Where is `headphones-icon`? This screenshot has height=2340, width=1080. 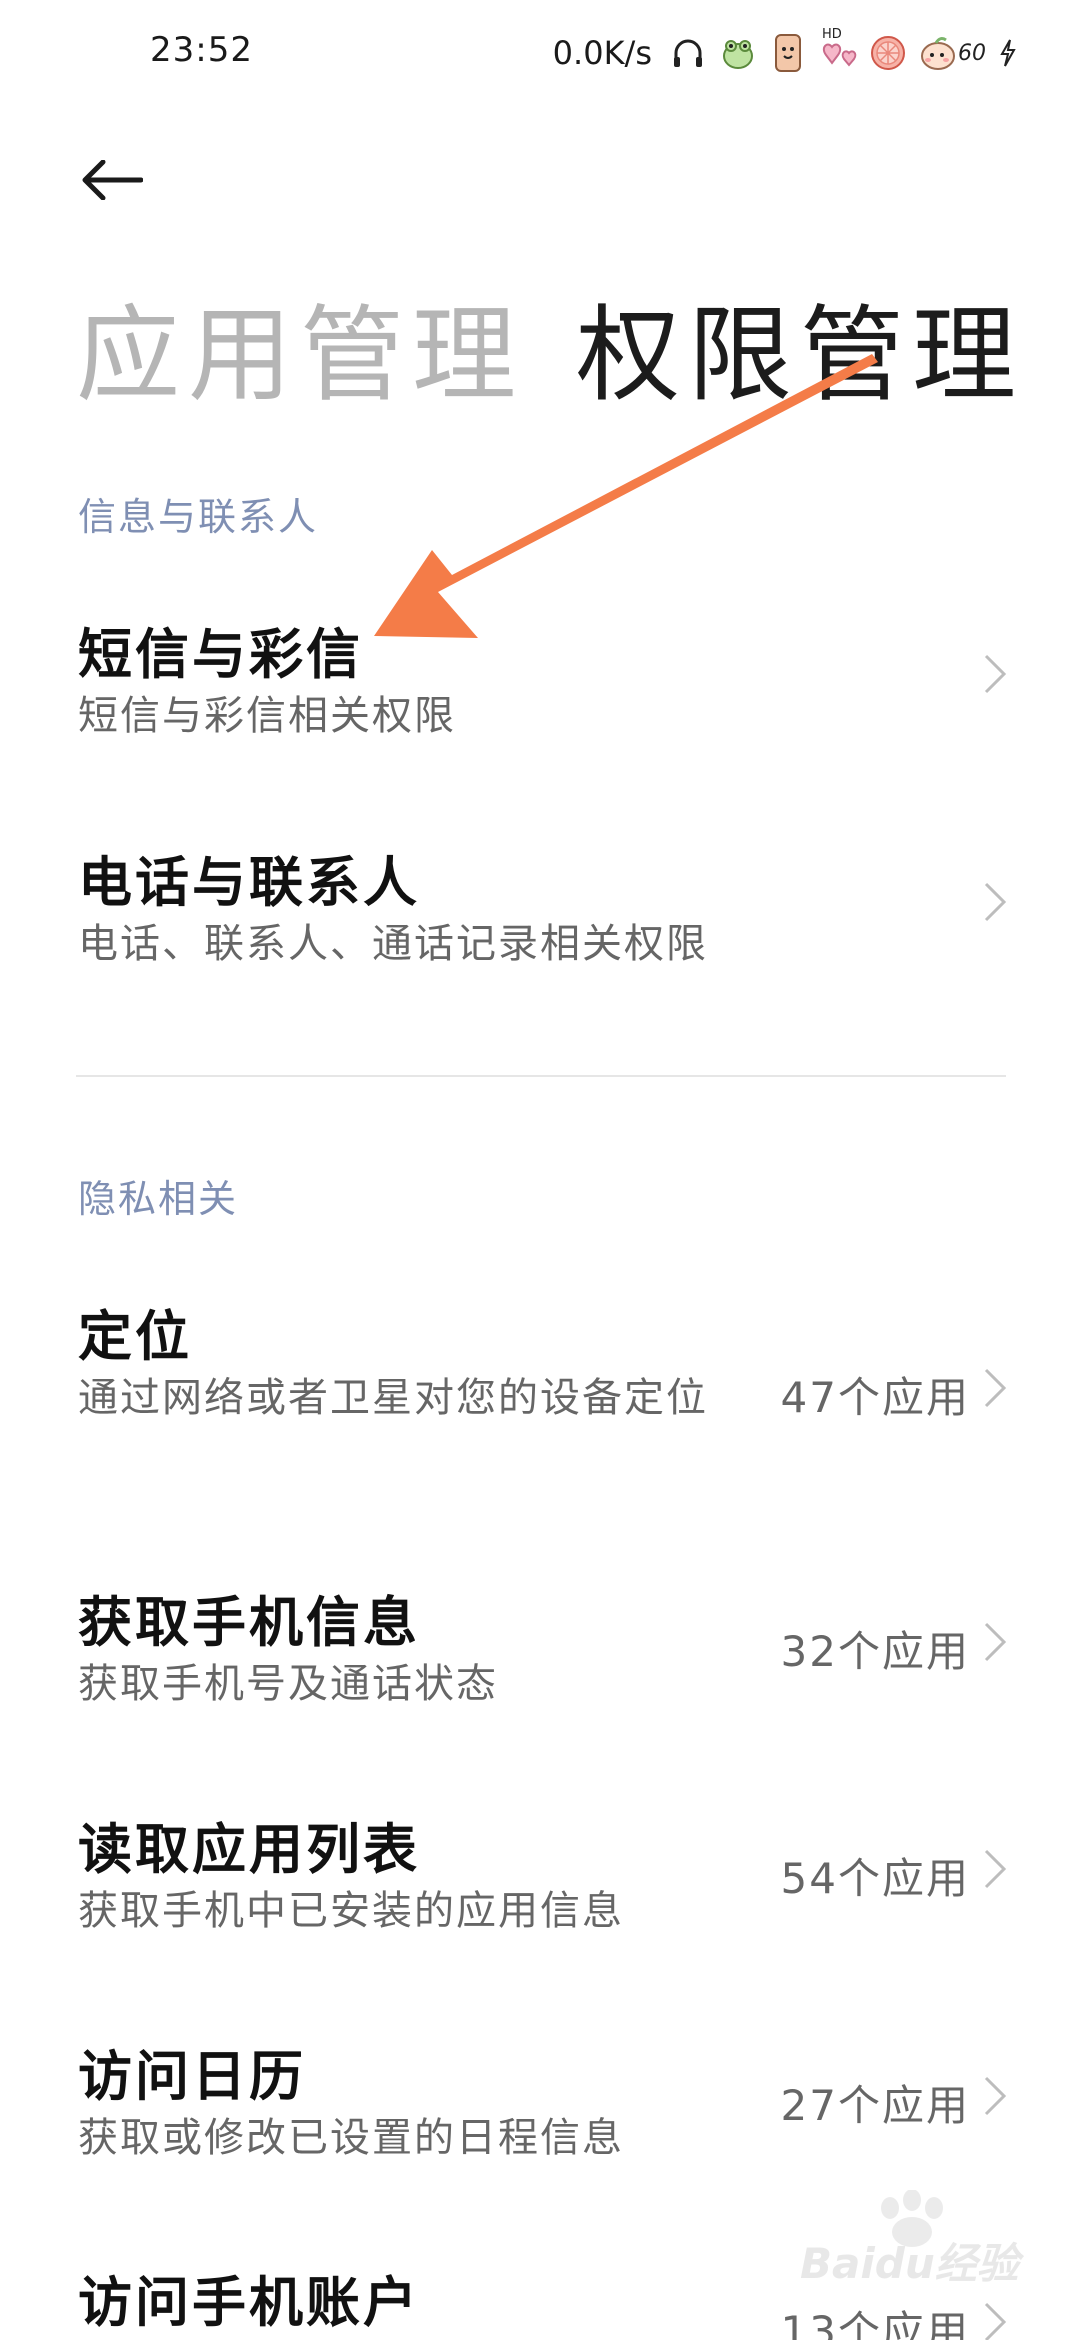 headphones-icon is located at coordinates (688, 53).